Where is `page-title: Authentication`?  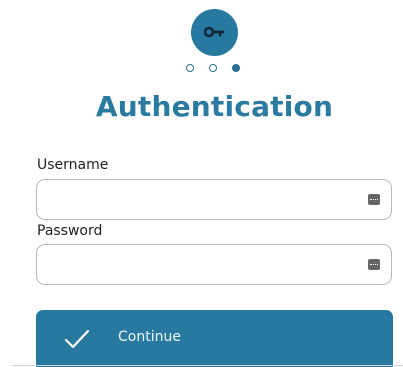 page-title: Authentication is located at coordinates (214, 106).